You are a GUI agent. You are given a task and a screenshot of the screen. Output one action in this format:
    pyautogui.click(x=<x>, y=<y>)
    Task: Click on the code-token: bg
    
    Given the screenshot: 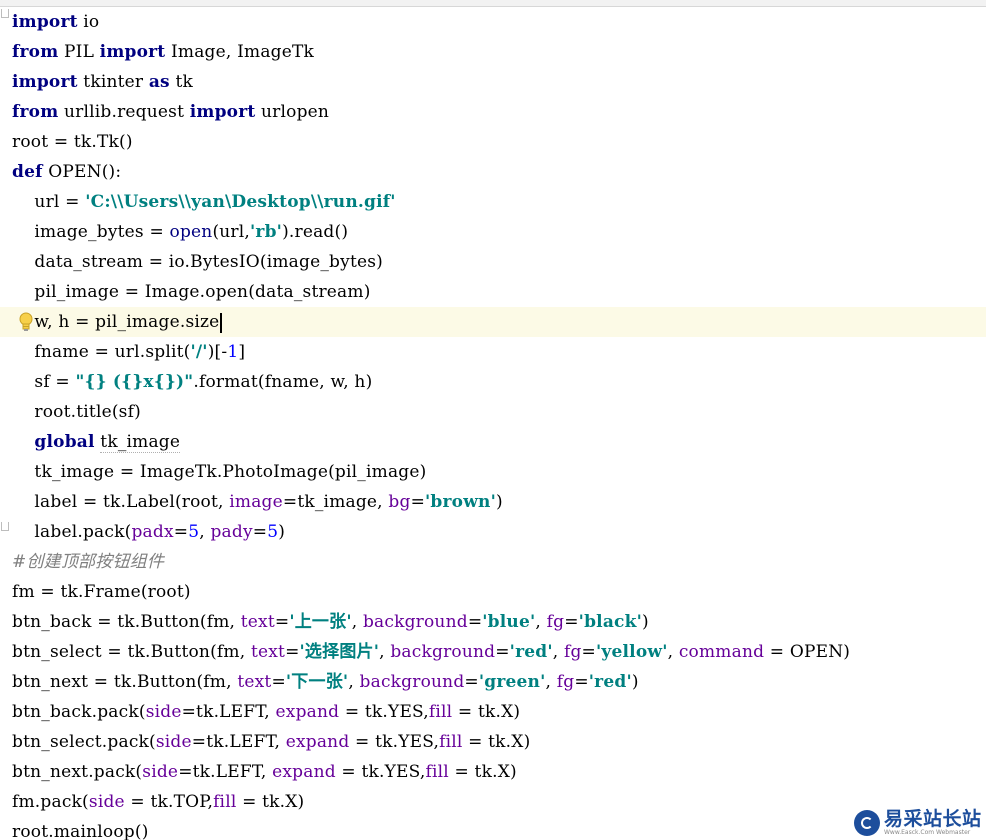 What is the action you would take?
    pyautogui.click(x=399, y=502)
    